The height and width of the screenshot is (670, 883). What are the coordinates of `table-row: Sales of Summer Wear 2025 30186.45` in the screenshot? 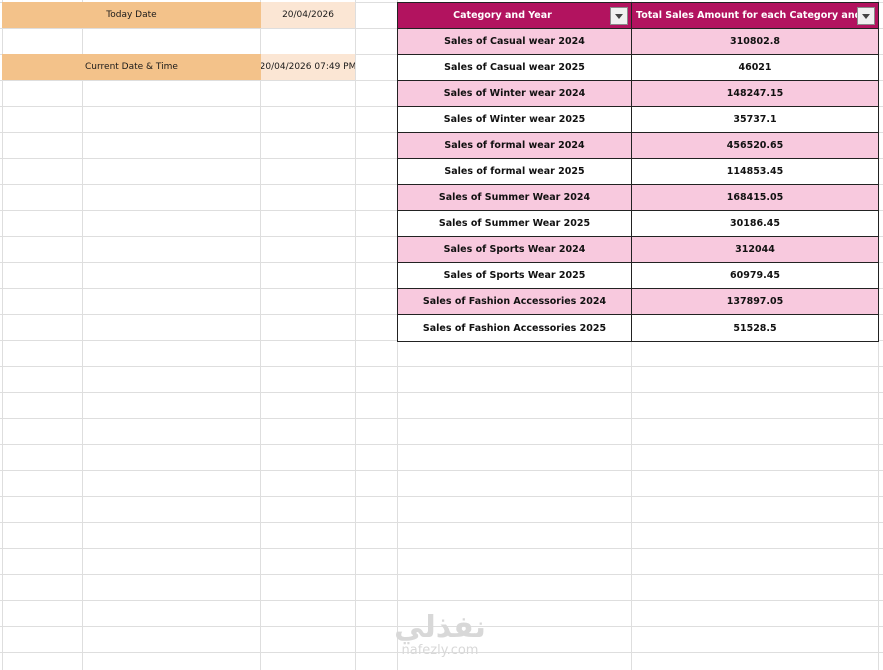 It's located at (638, 224).